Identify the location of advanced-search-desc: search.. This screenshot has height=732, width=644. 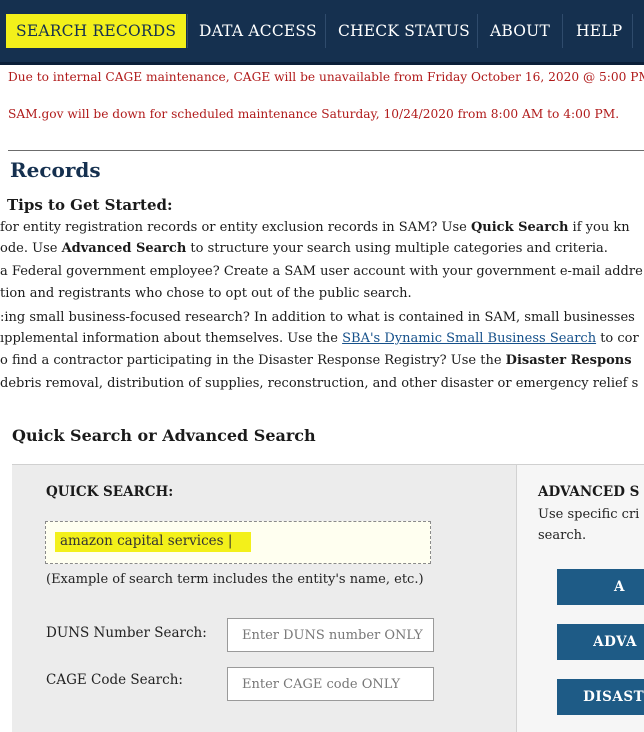
(562, 535).